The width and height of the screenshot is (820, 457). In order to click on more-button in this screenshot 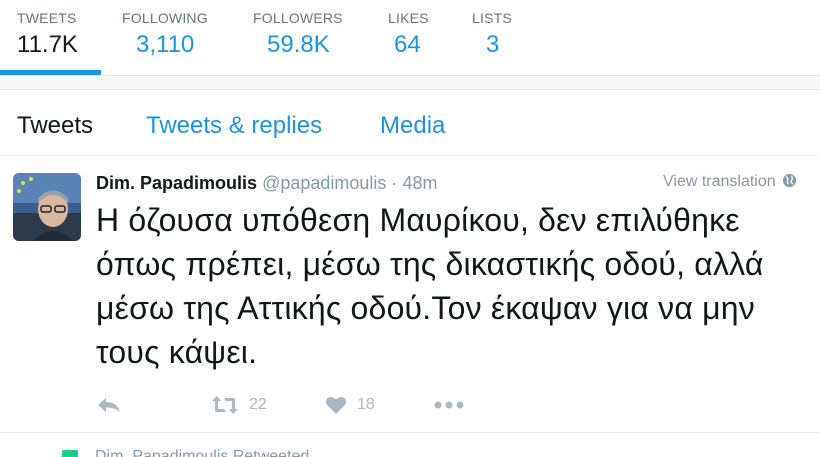, I will do `click(449, 405)`.